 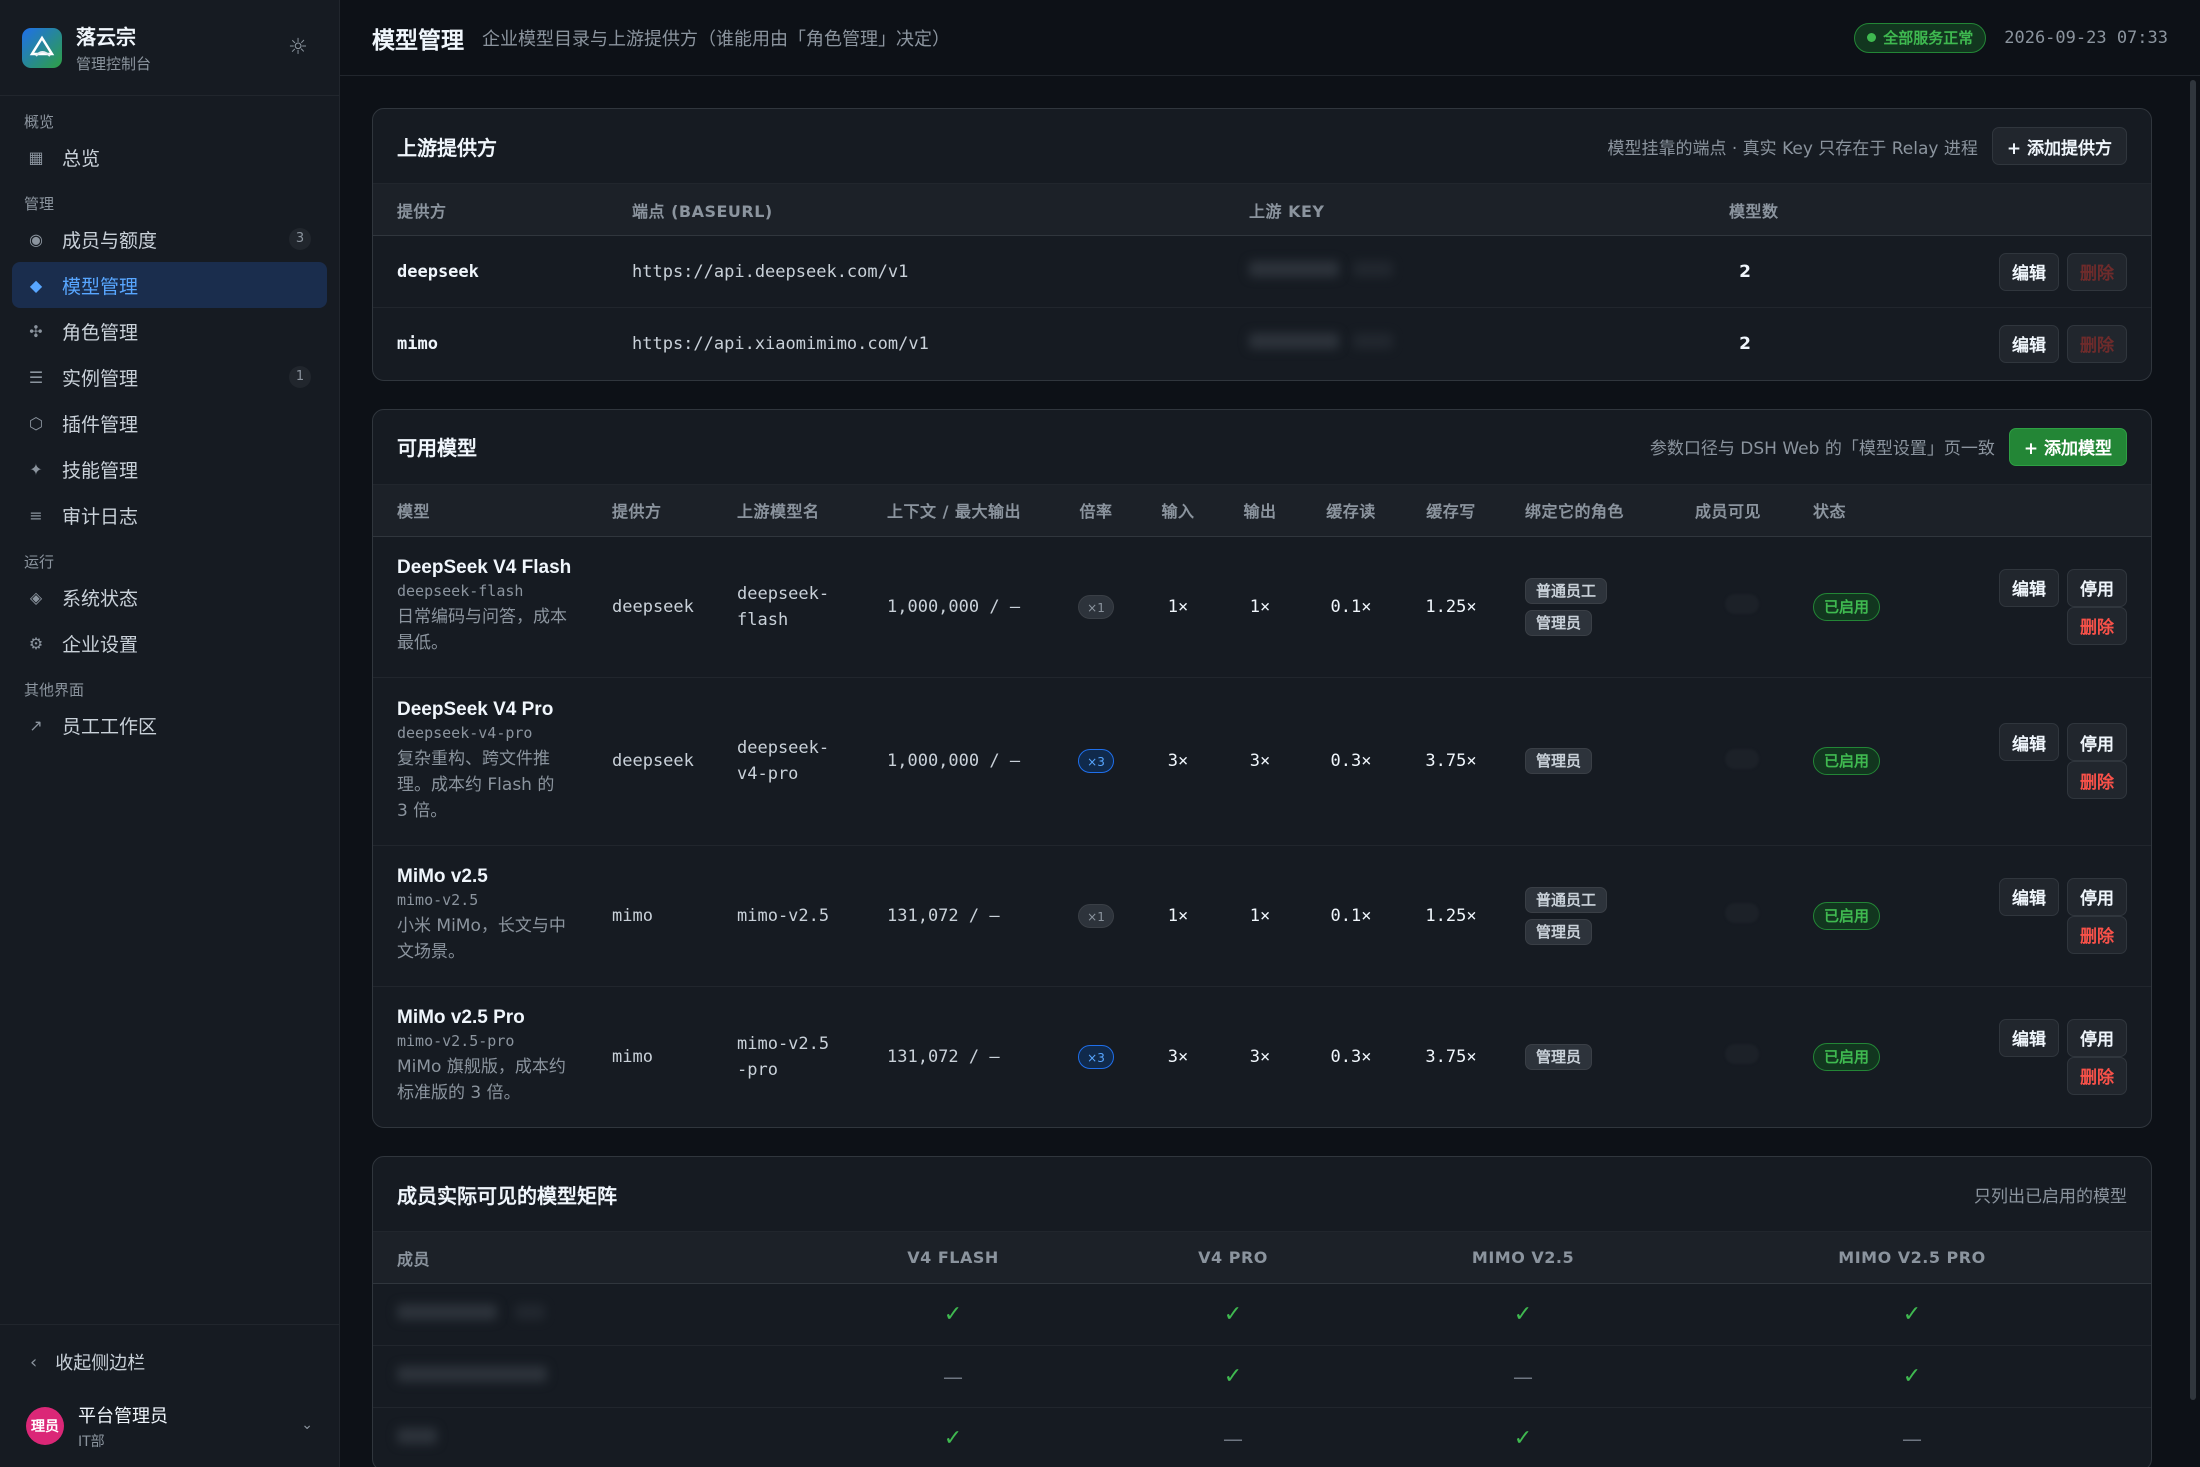 I want to click on matrix-col-2: V4 PRO, so click(x=1233, y=1257).